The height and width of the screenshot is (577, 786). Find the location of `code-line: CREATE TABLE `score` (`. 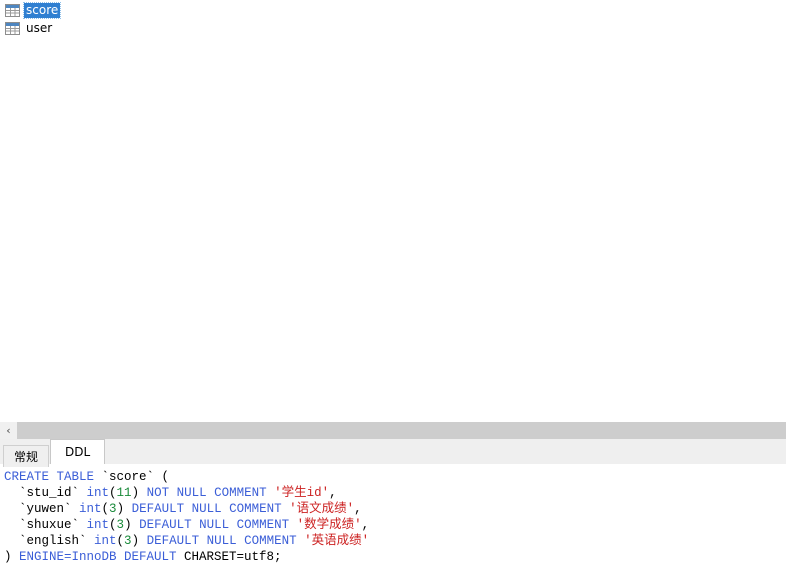

code-line: CREATE TABLE `score` ( is located at coordinates (395, 477).